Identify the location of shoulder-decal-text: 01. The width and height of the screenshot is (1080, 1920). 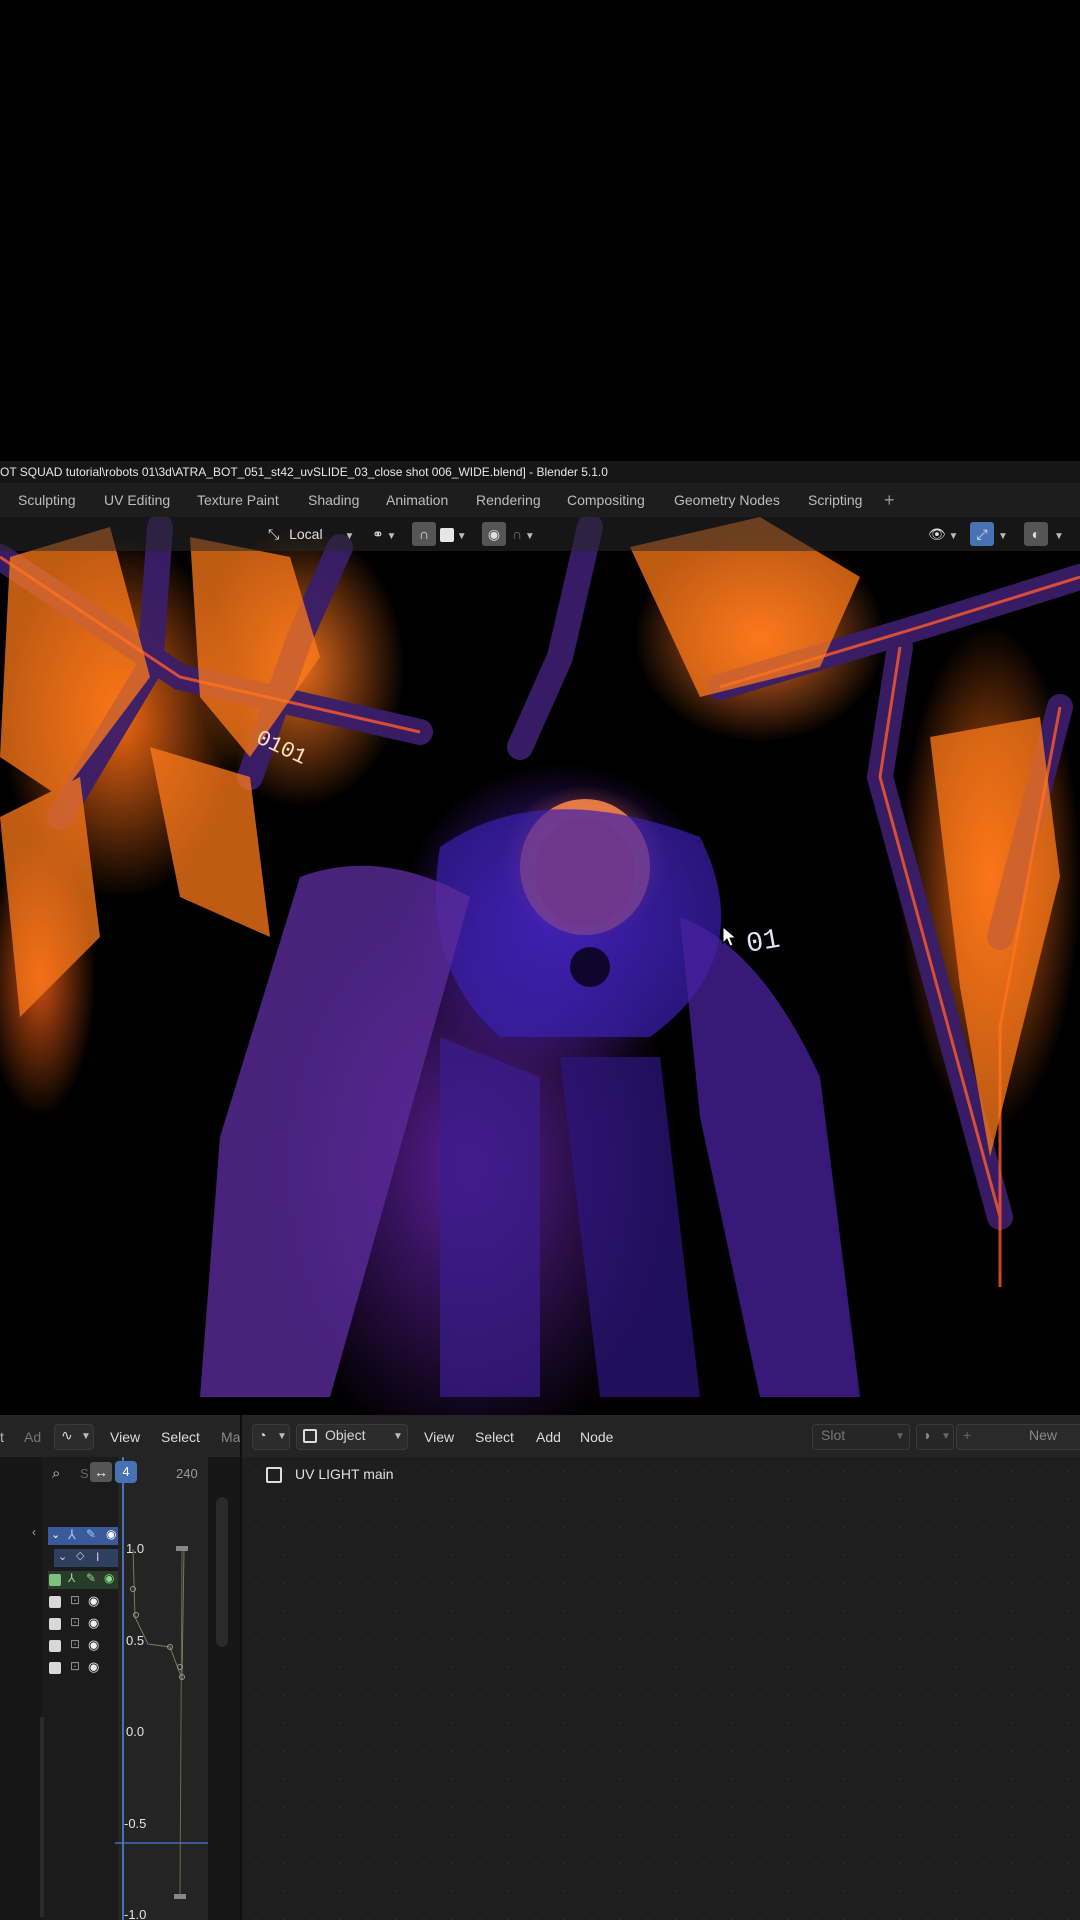
(763, 942).